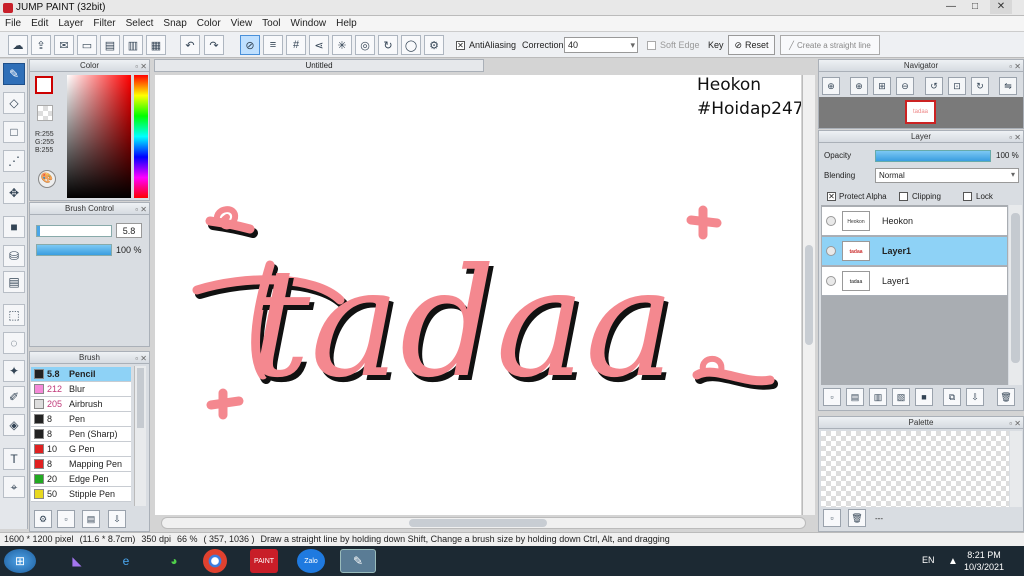  Describe the element at coordinates (14, 487) in the screenshot. I see `eyedropper-tool-icon: ⌖` at that location.